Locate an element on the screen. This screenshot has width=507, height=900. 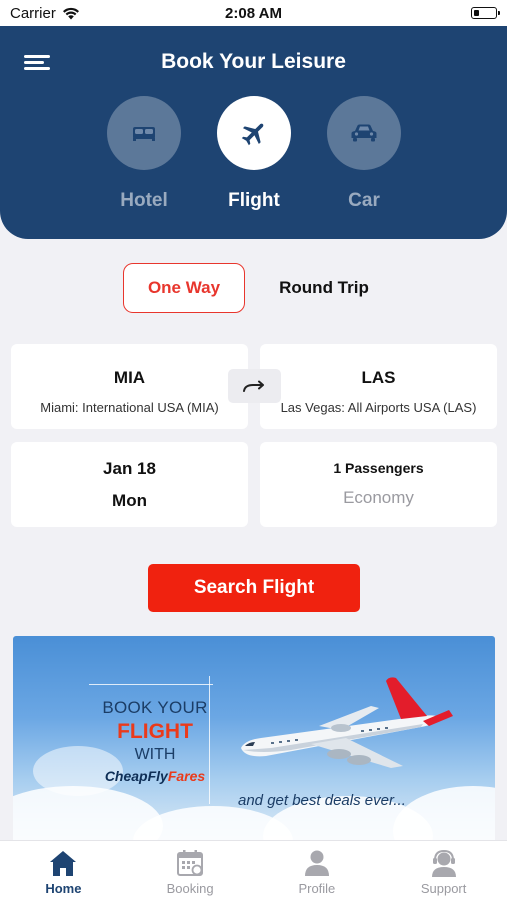
origin-card: MIA Miami: International USA (MIA) is located at coordinates (129, 386).